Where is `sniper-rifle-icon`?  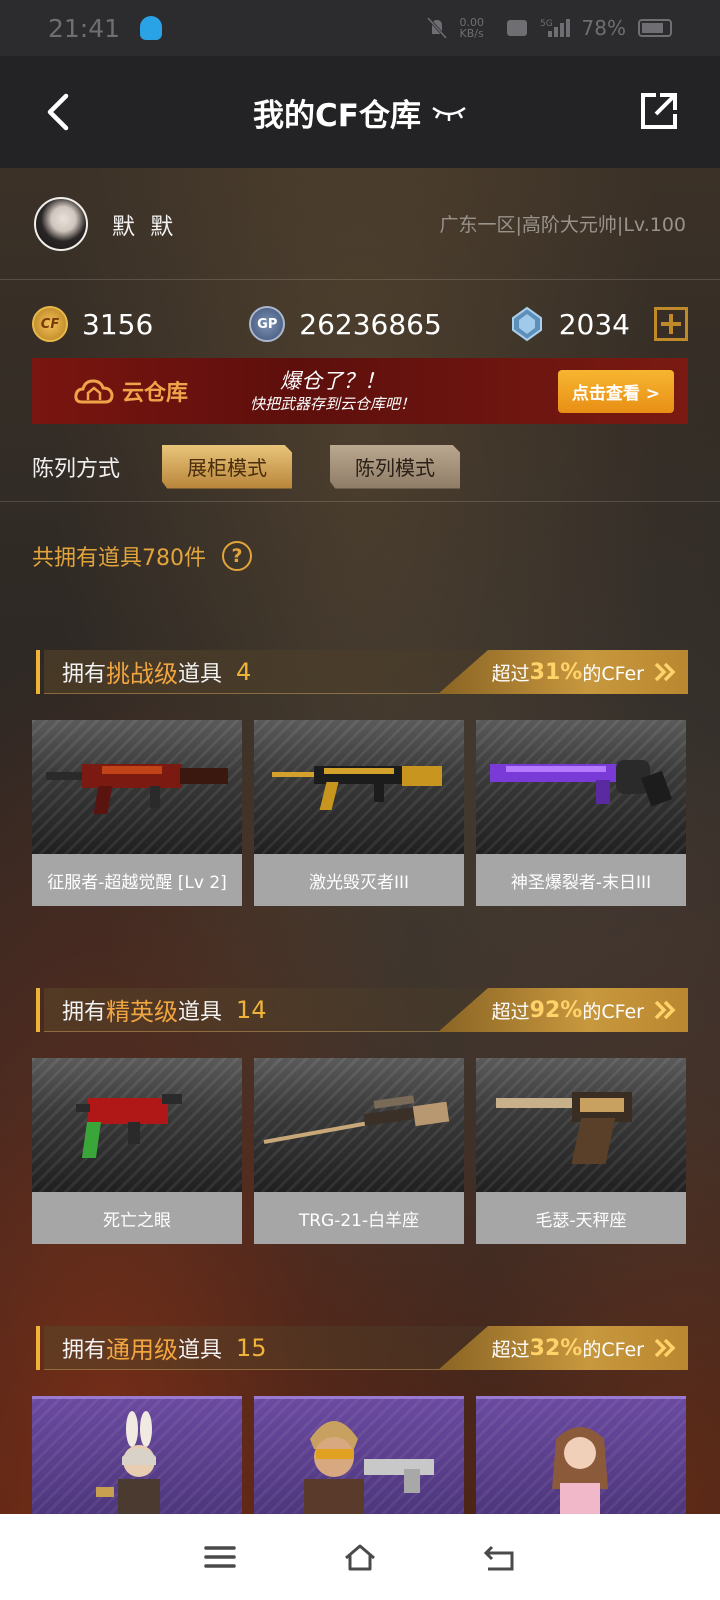 sniper-rifle-icon is located at coordinates (356, 1119).